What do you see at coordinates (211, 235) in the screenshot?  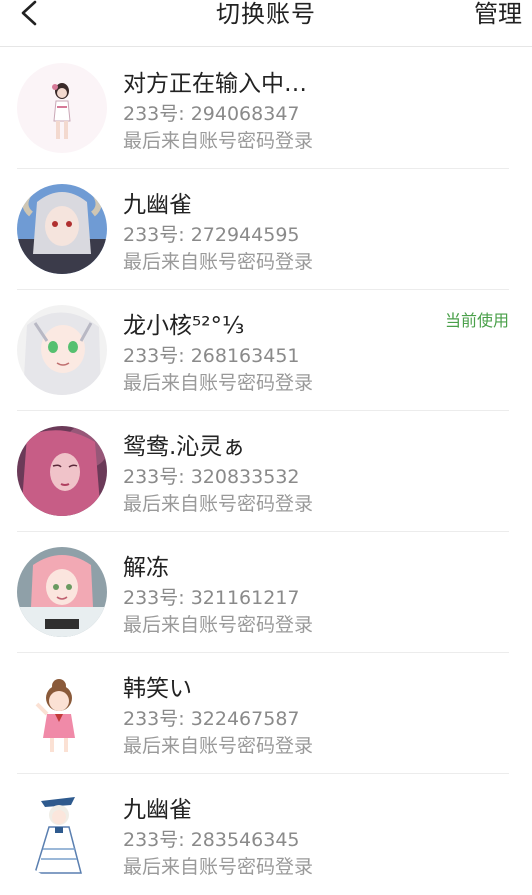 I see `account-id: 233号: 272944595` at bounding box center [211, 235].